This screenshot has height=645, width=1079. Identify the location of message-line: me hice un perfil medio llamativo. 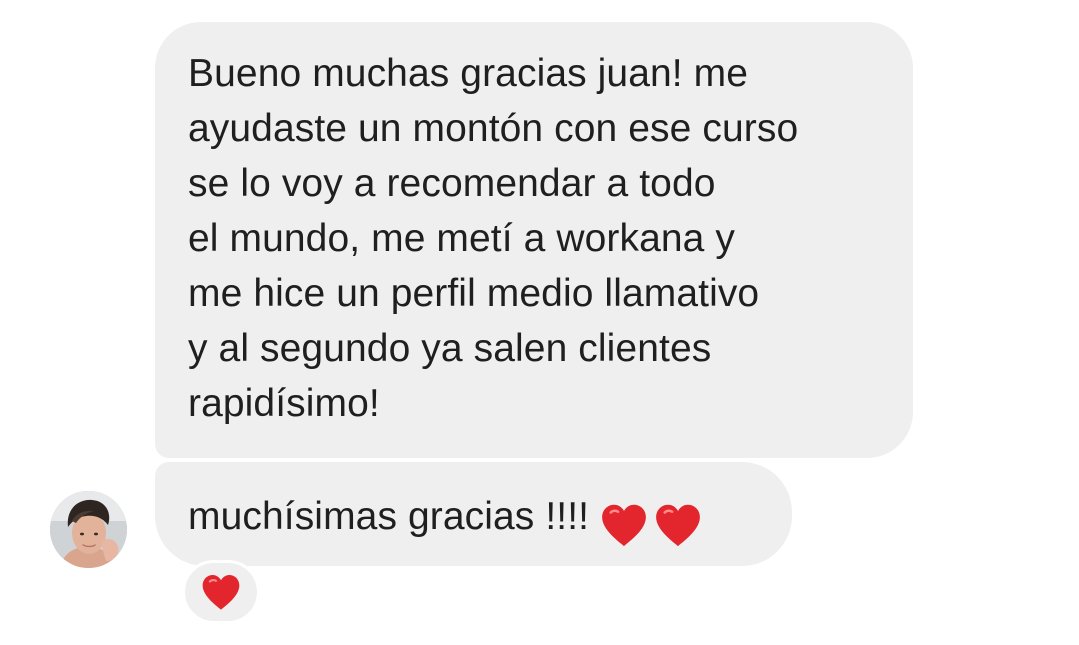
(474, 293).